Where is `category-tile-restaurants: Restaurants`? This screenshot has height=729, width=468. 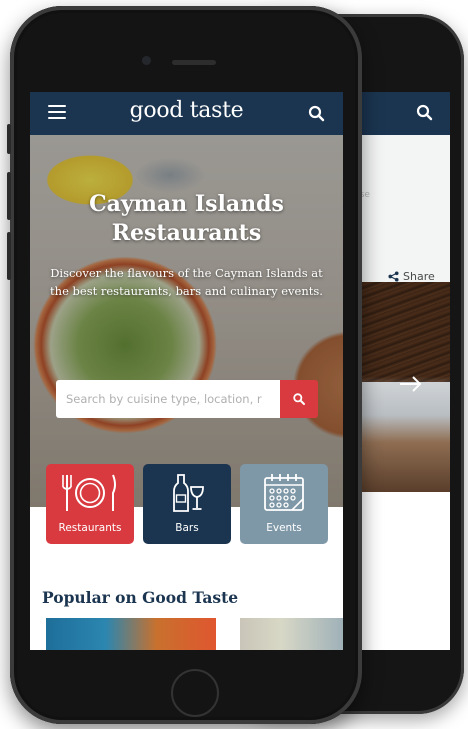 category-tile-restaurants: Restaurants is located at coordinates (90, 504).